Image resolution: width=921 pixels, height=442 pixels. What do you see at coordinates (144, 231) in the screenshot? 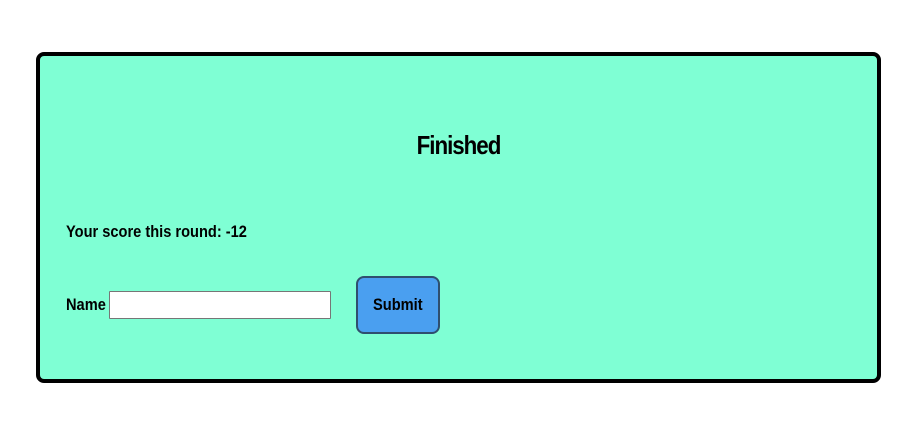
I see `score-label: Your score this round:` at bounding box center [144, 231].